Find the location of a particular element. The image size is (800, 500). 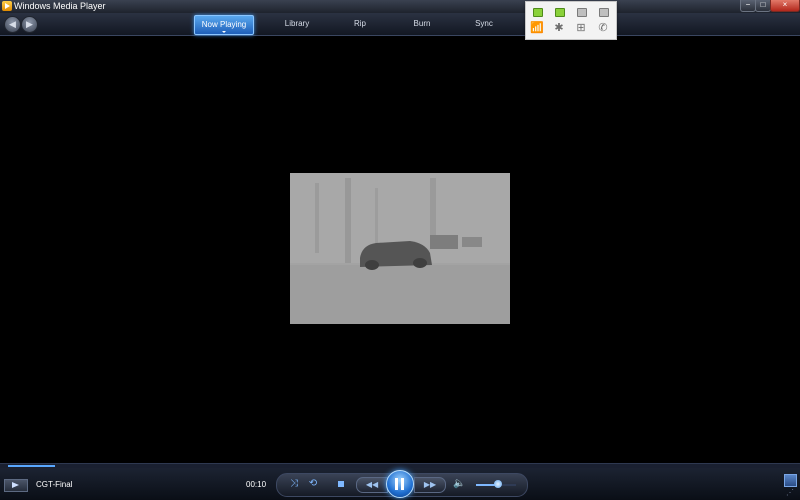

minimize-button: − is located at coordinates (748, 6).